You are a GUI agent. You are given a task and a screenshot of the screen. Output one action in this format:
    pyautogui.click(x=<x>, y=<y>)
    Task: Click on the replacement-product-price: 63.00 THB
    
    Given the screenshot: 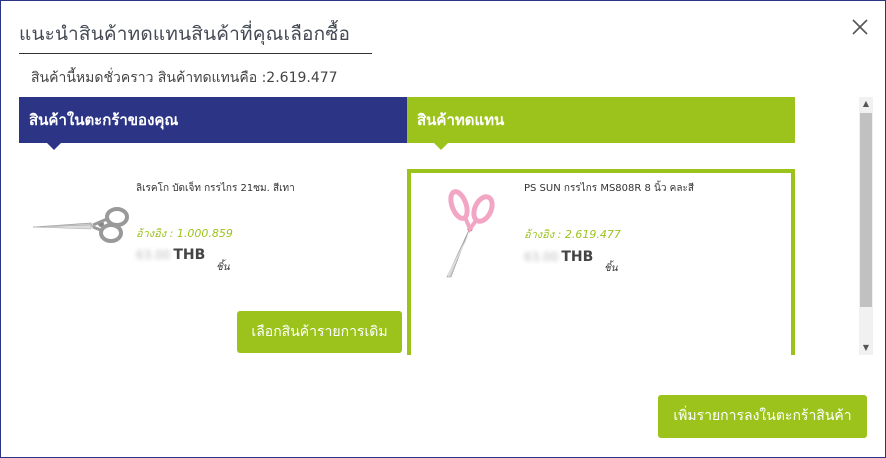 What is the action you would take?
    pyautogui.click(x=558, y=257)
    